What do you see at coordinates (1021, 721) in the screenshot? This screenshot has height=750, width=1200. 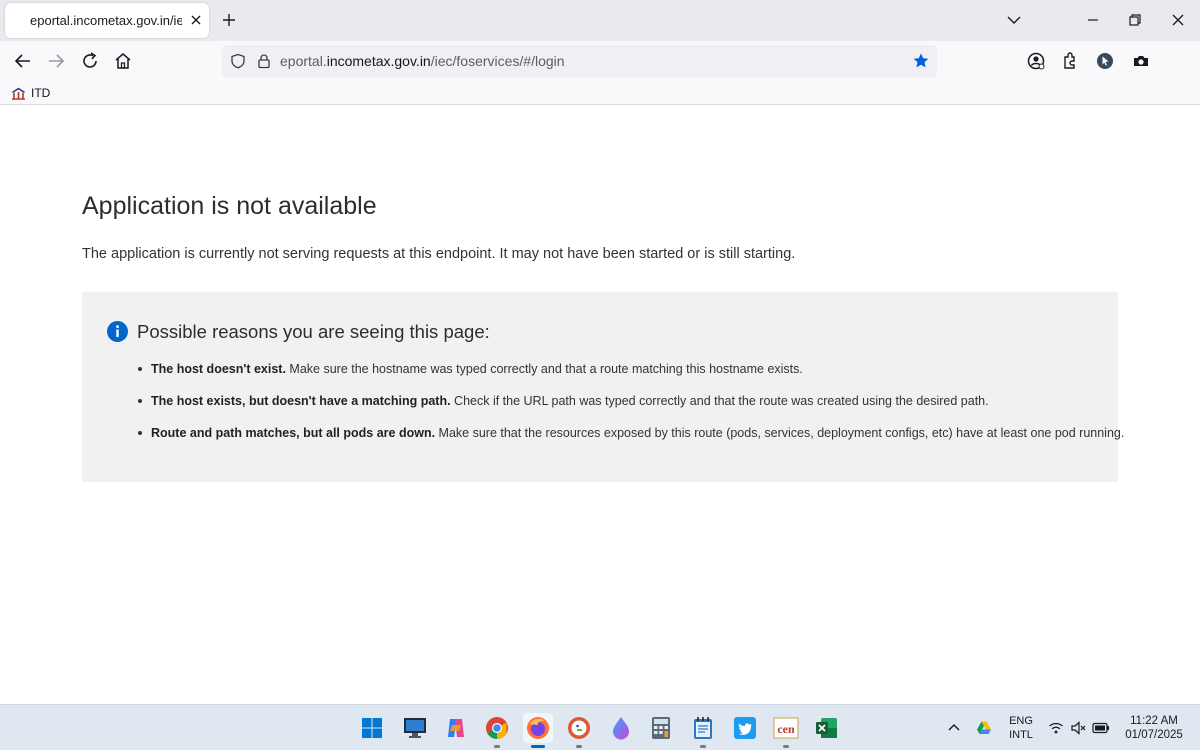 I see `language-line1: ENG` at bounding box center [1021, 721].